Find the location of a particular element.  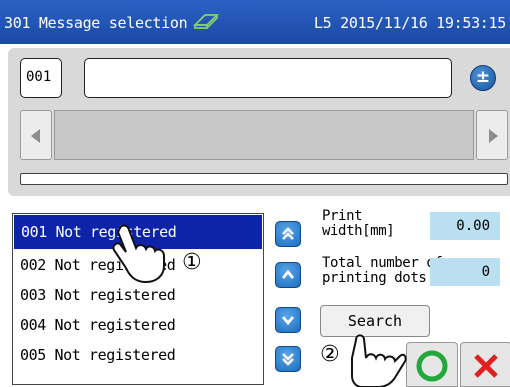

chevron-right-icon is located at coordinates (493, 136).